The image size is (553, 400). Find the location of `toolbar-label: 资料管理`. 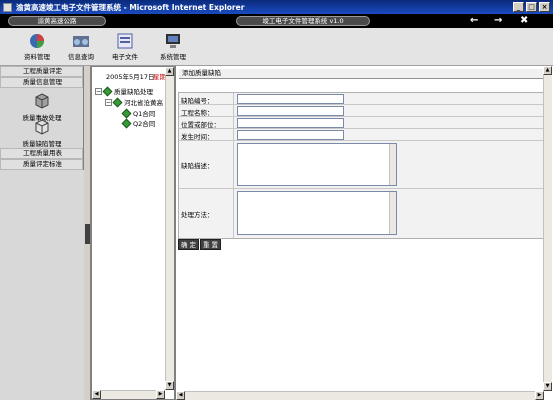

toolbar-label: 资料管理 is located at coordinates (37, 57).